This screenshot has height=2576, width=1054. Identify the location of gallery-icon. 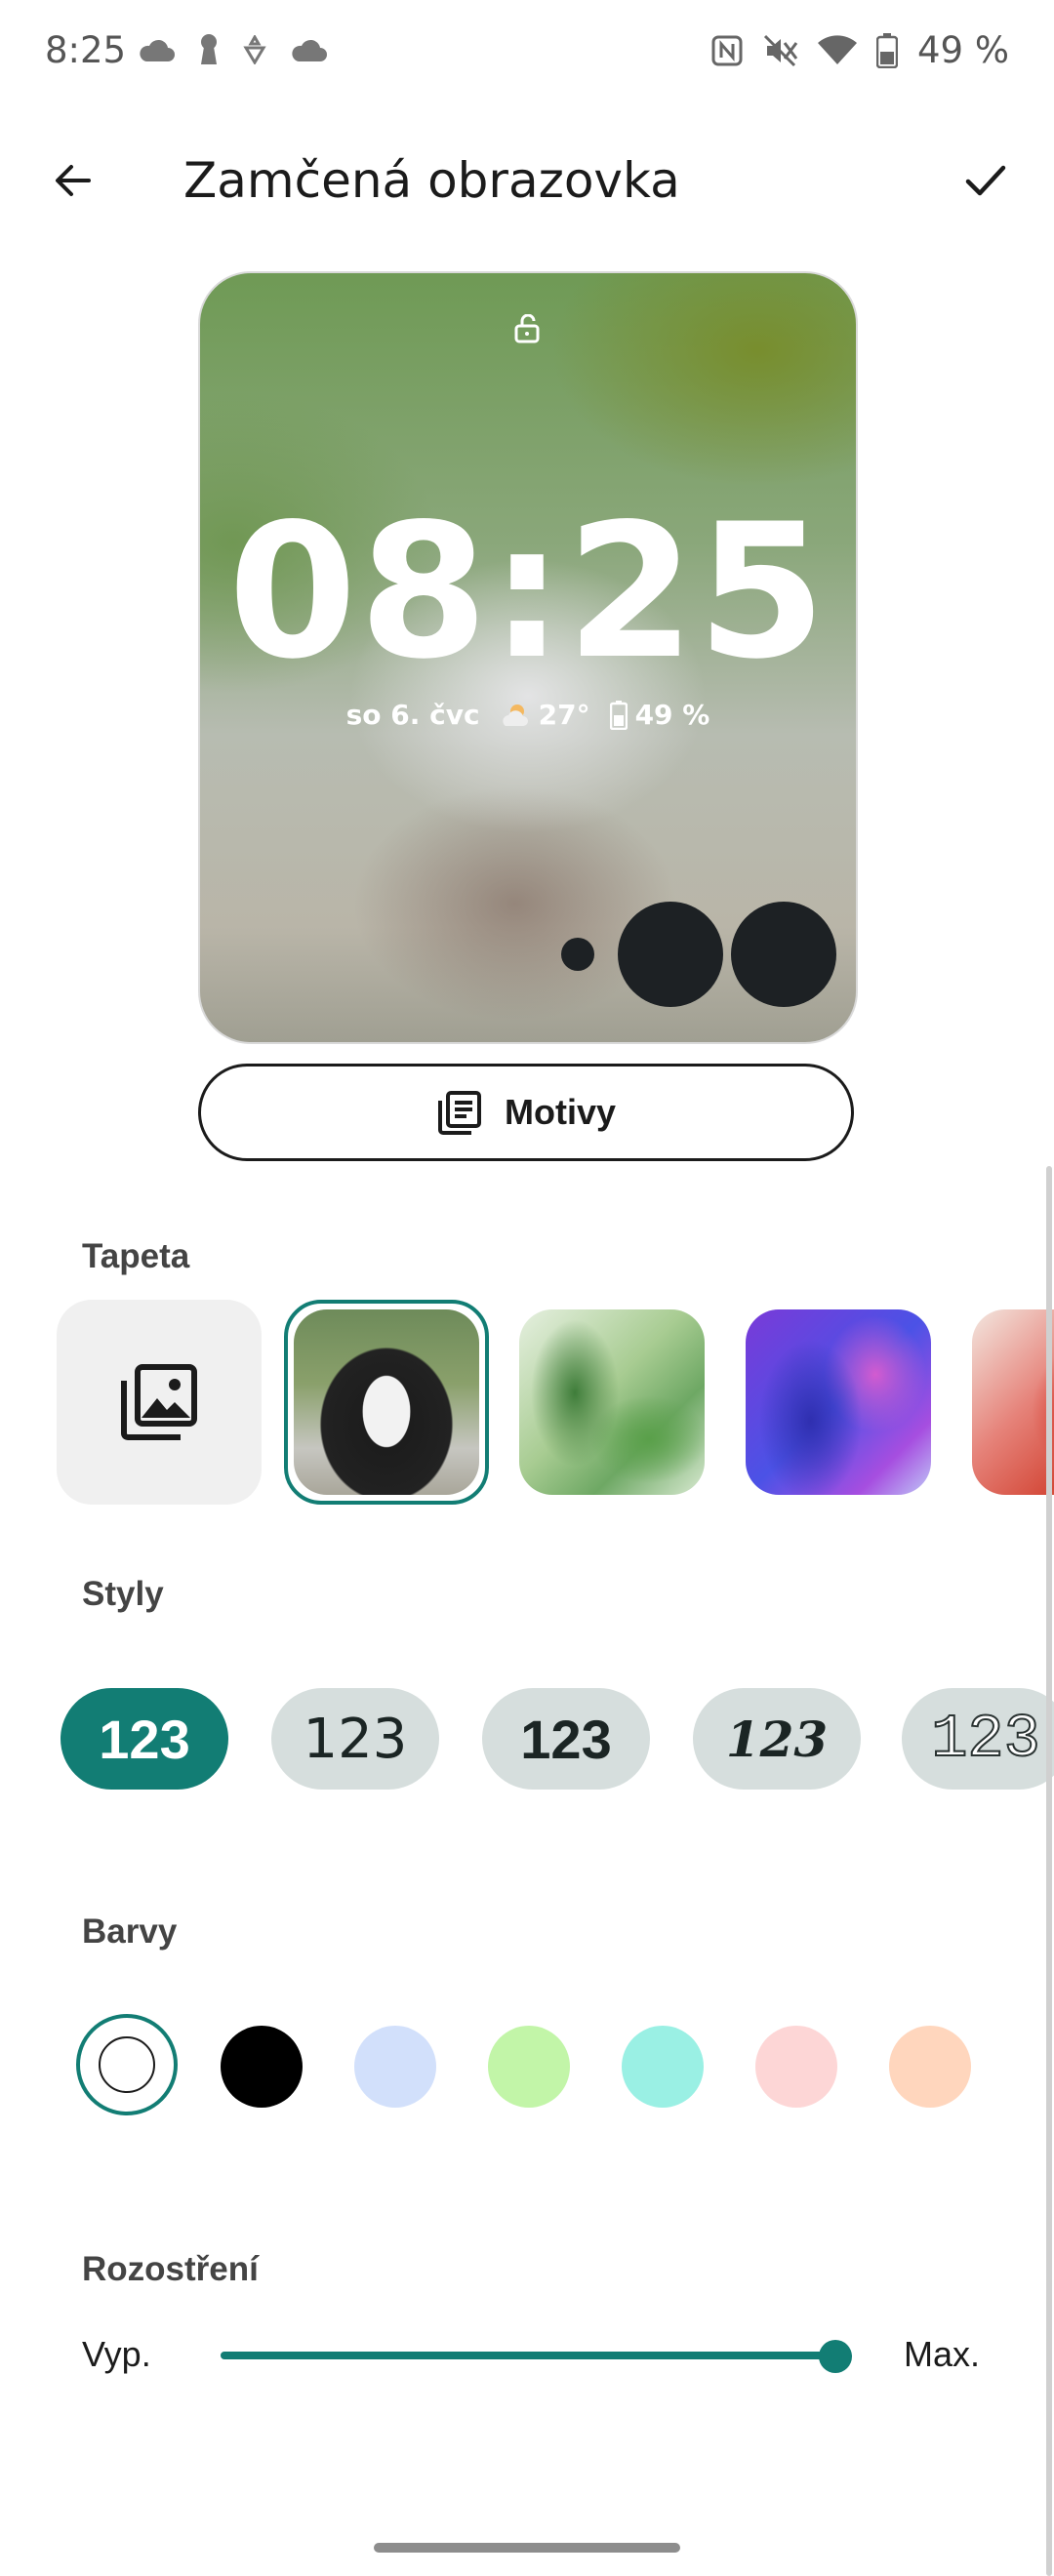
(159, 1402).